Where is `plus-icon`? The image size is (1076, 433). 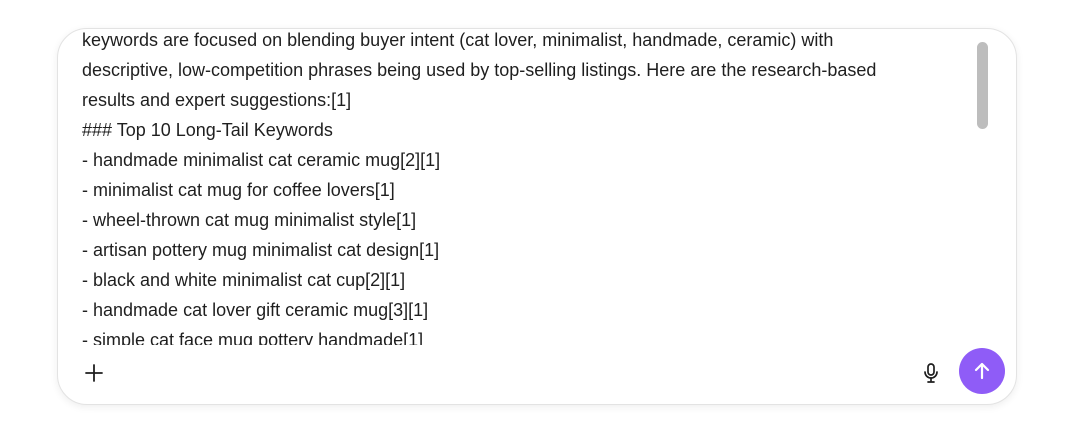 plus-icon is located at coordinates (94, 373).